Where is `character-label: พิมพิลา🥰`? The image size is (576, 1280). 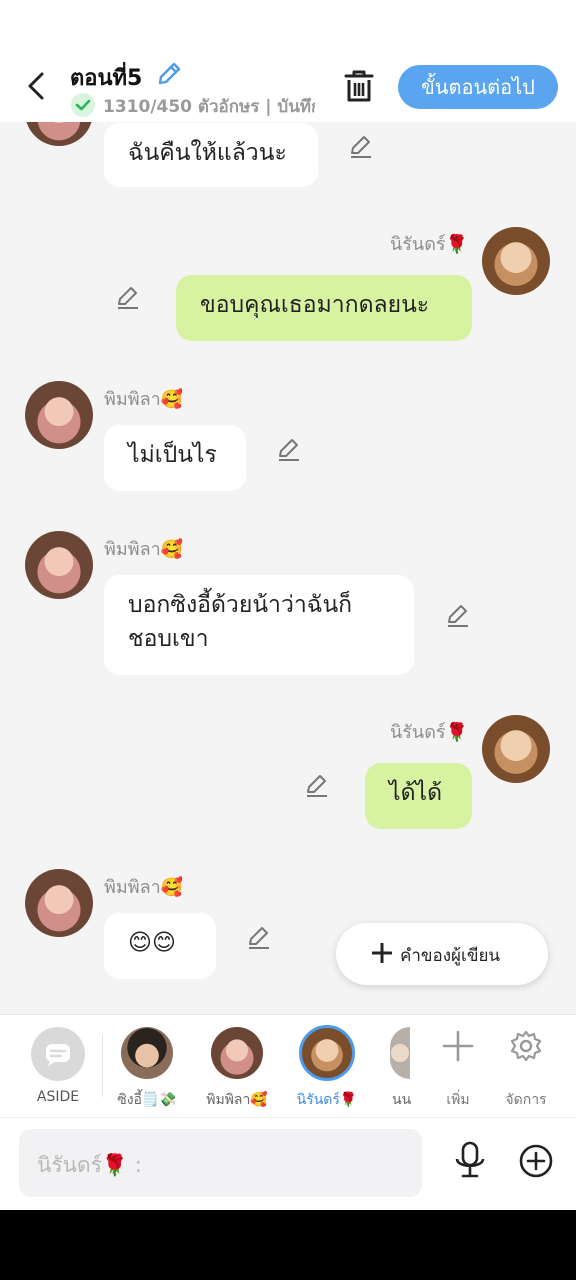 character-label: พิมพิลา🥰 is located at coordinates (237, 1100).